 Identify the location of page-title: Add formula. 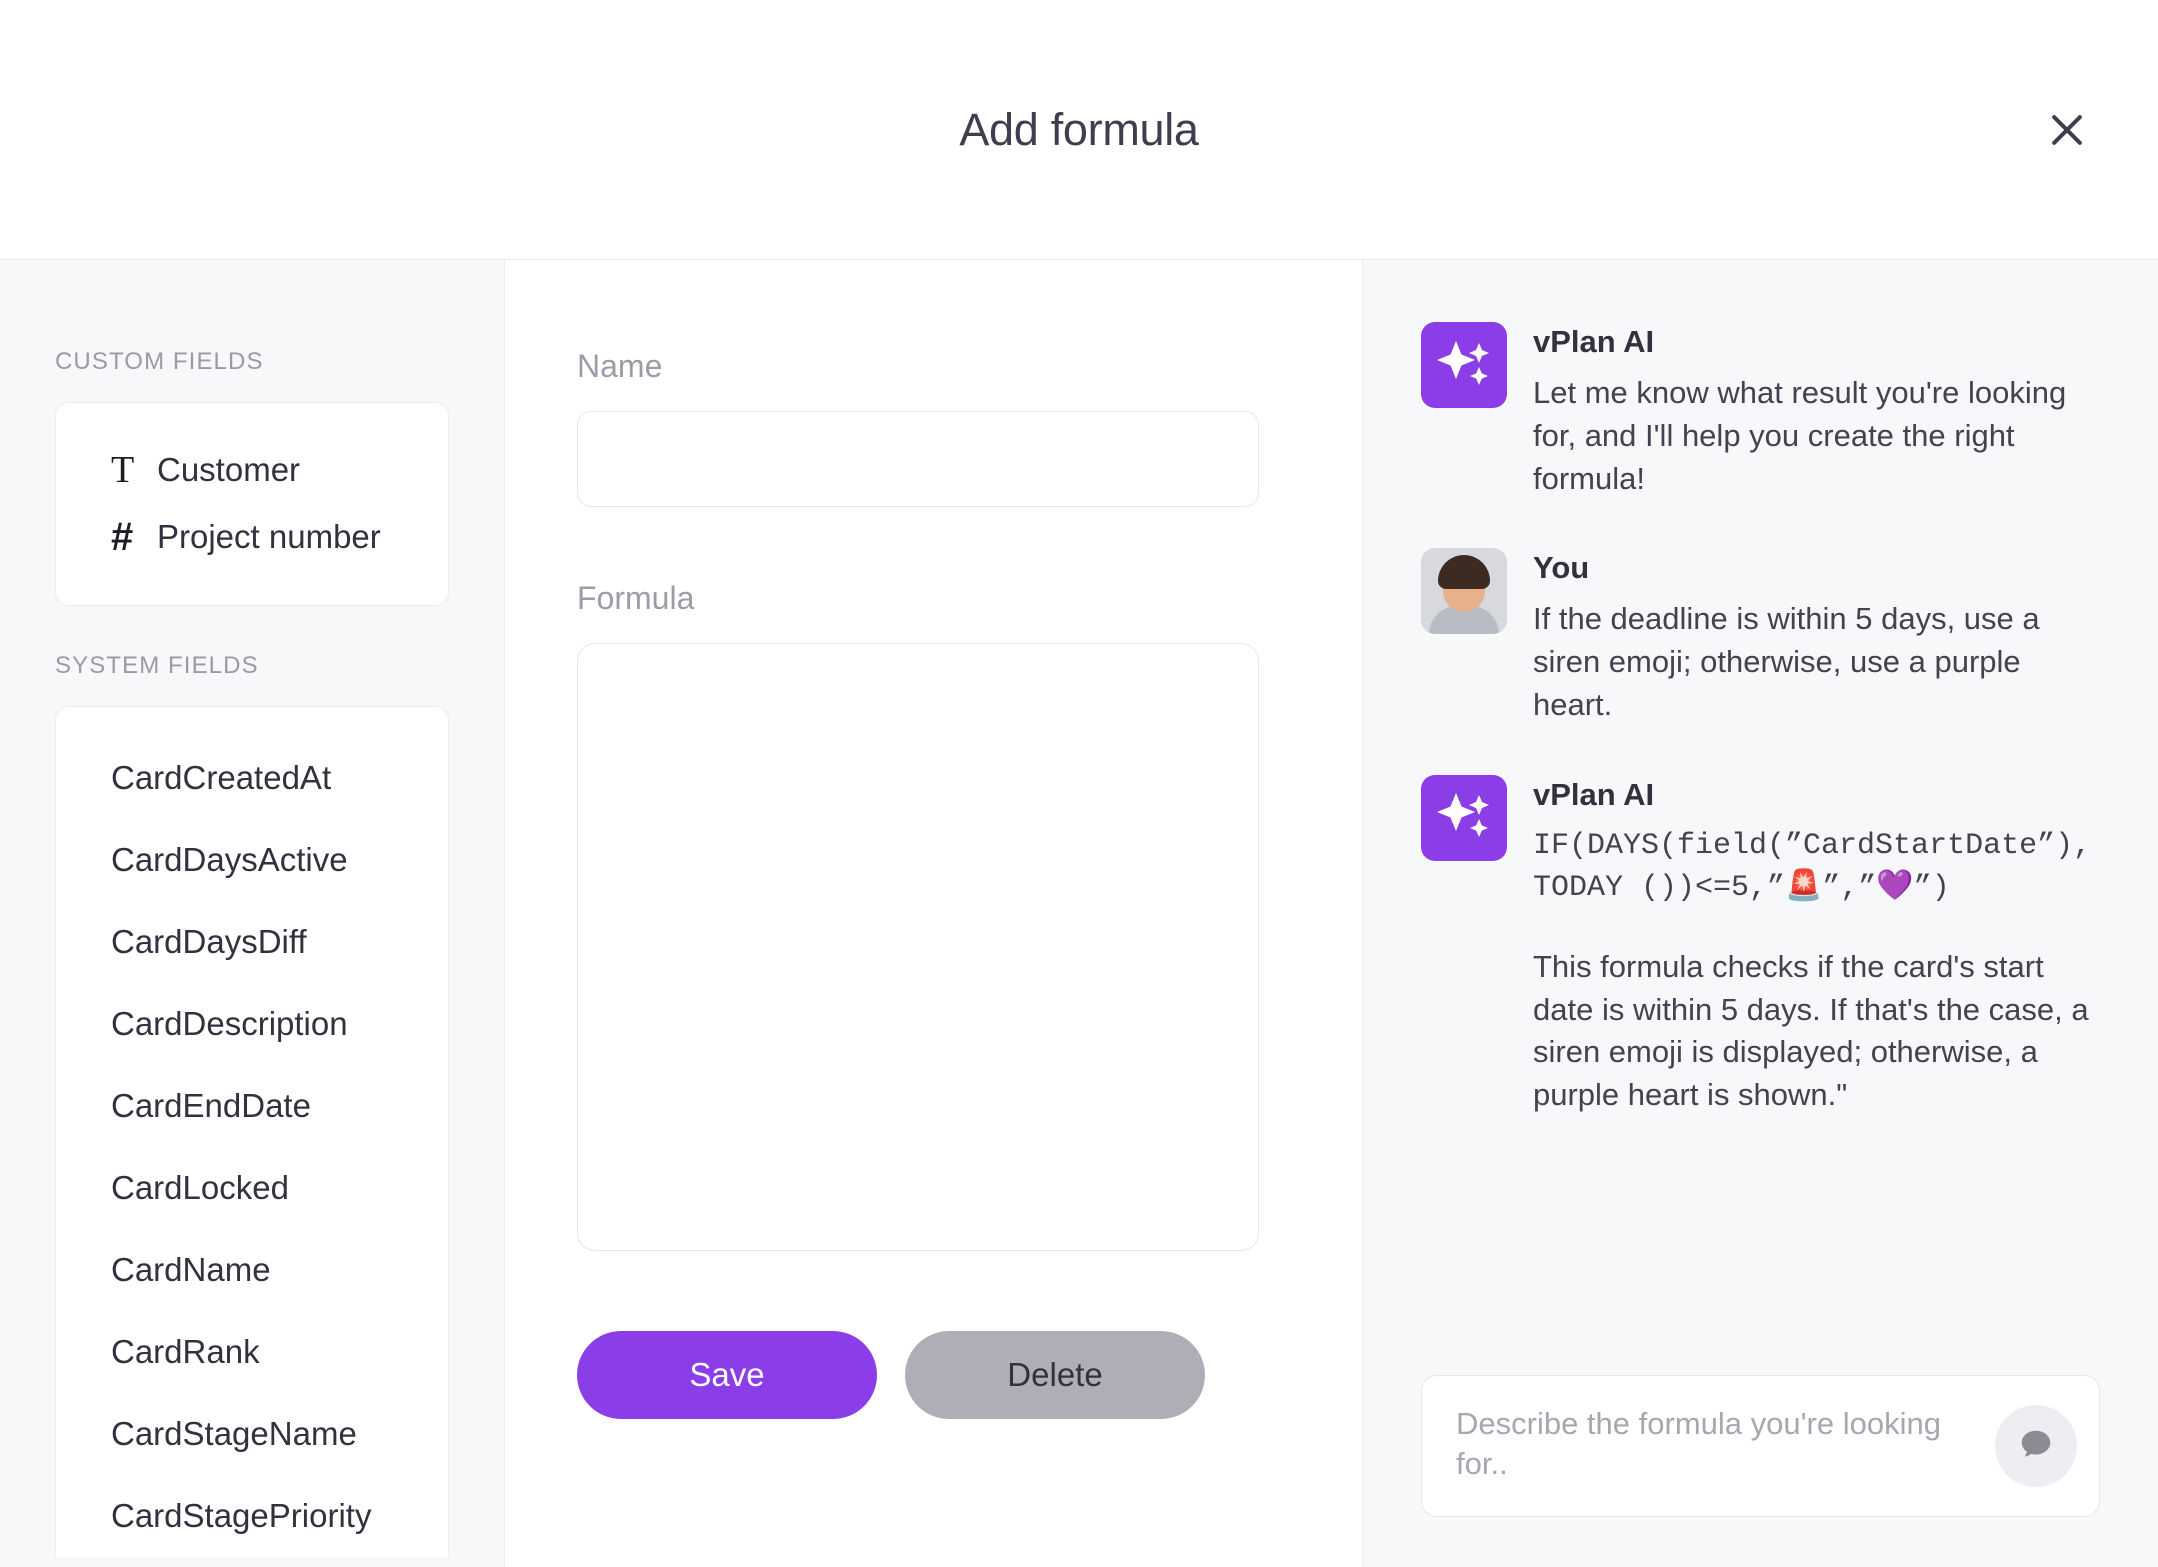
(1079, 129).